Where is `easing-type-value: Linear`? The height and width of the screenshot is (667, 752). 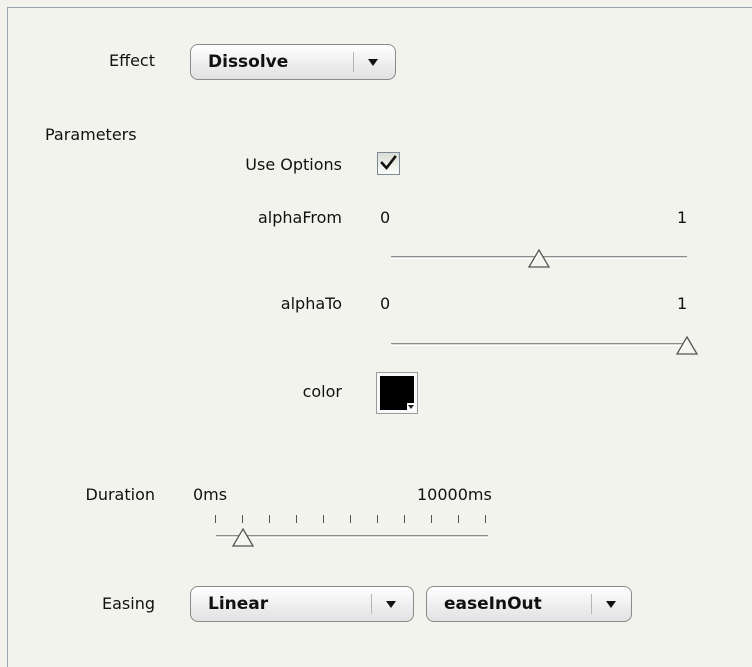
easing-type-value: Linear is located at coordinates (238, 604).